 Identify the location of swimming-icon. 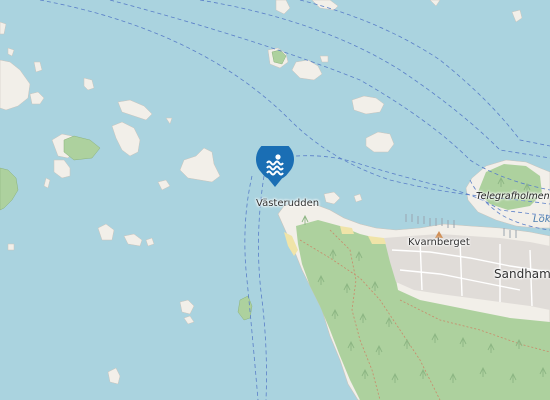
(275, 166).